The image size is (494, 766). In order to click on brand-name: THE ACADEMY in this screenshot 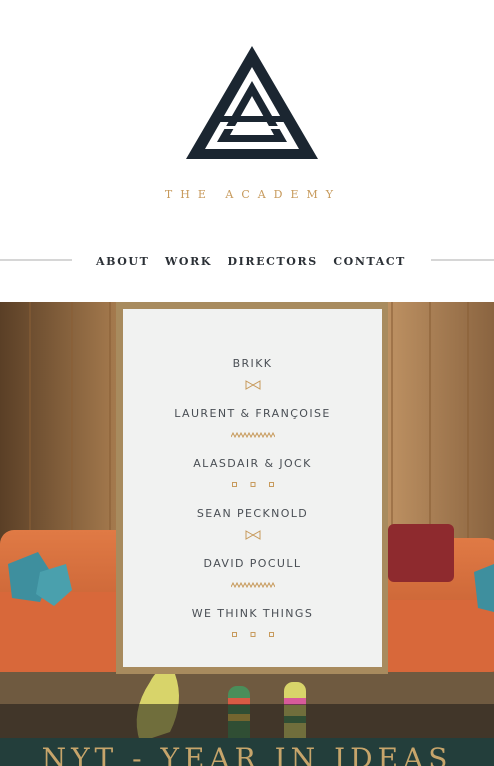, I will do `click(253, 194)`.